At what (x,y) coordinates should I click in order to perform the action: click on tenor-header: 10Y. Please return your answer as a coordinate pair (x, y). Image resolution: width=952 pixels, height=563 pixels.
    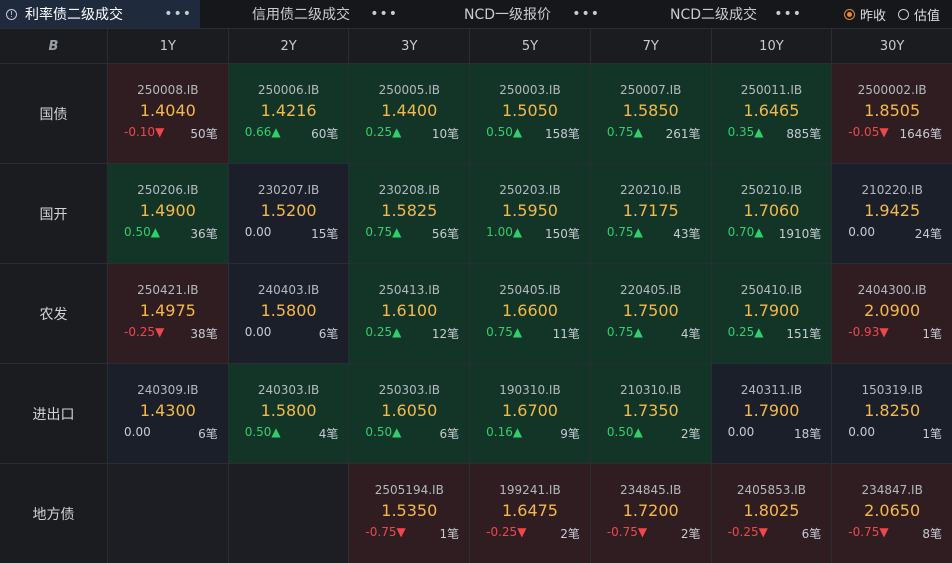
    Looking at the image, I should click on (771, 46).